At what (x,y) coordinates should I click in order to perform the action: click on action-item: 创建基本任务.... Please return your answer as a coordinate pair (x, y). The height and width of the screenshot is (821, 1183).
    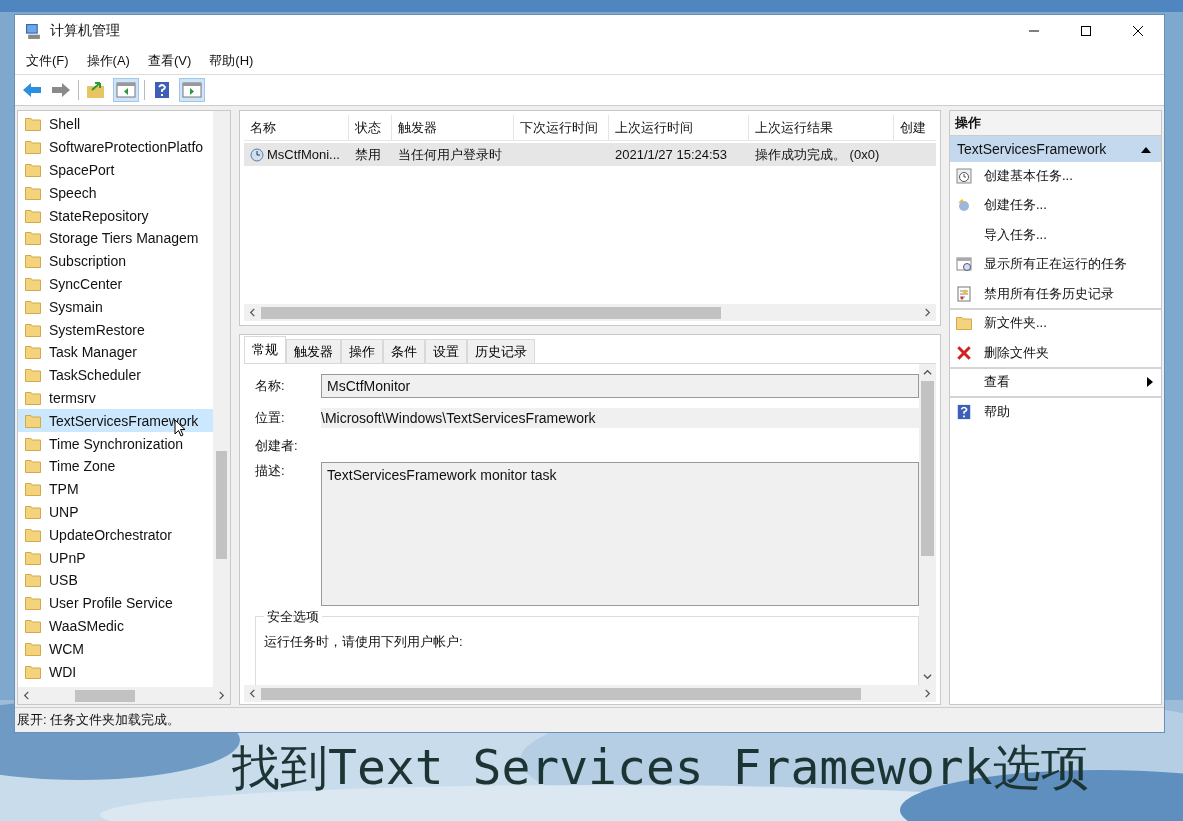
    Looking at the image, I should click on (1055, 177).